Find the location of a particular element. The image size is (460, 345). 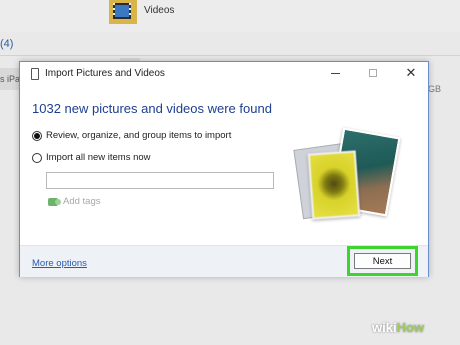

close-button: ✕ is located at coordinates (411, 72).